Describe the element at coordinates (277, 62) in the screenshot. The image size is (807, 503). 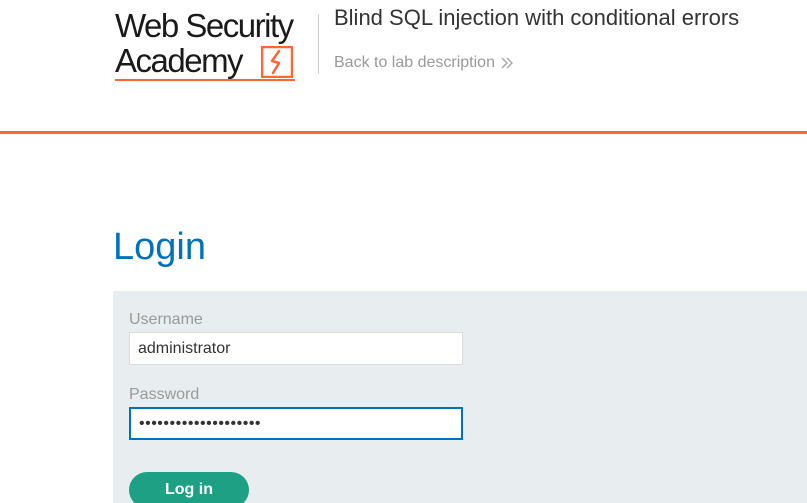
I see `lightning-bolt-icon` at that location.